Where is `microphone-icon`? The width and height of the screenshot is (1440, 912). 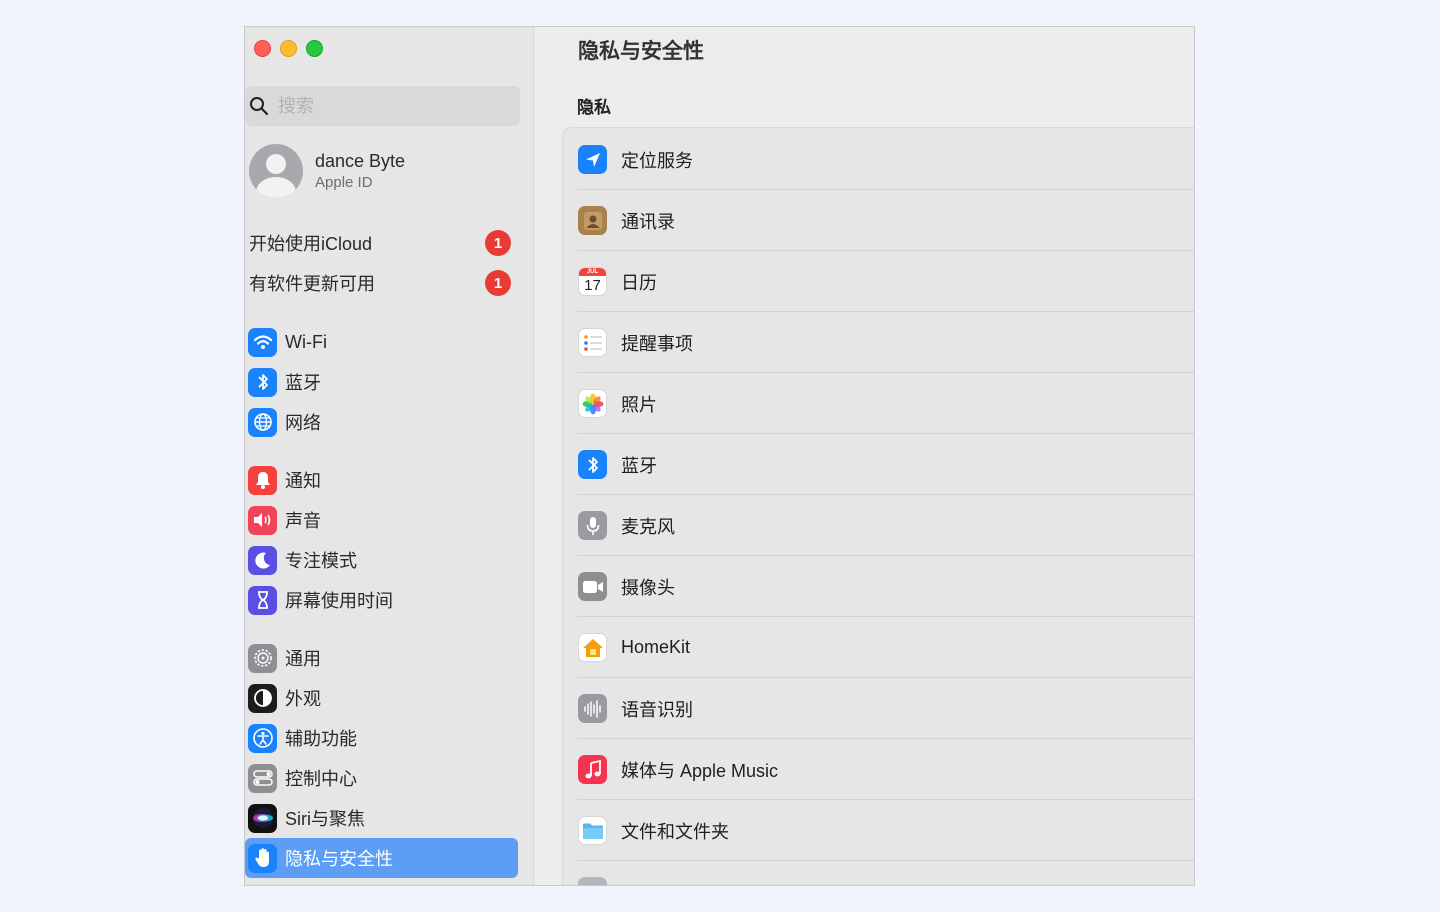 microphone-icon is located at coordinates (592, 525).